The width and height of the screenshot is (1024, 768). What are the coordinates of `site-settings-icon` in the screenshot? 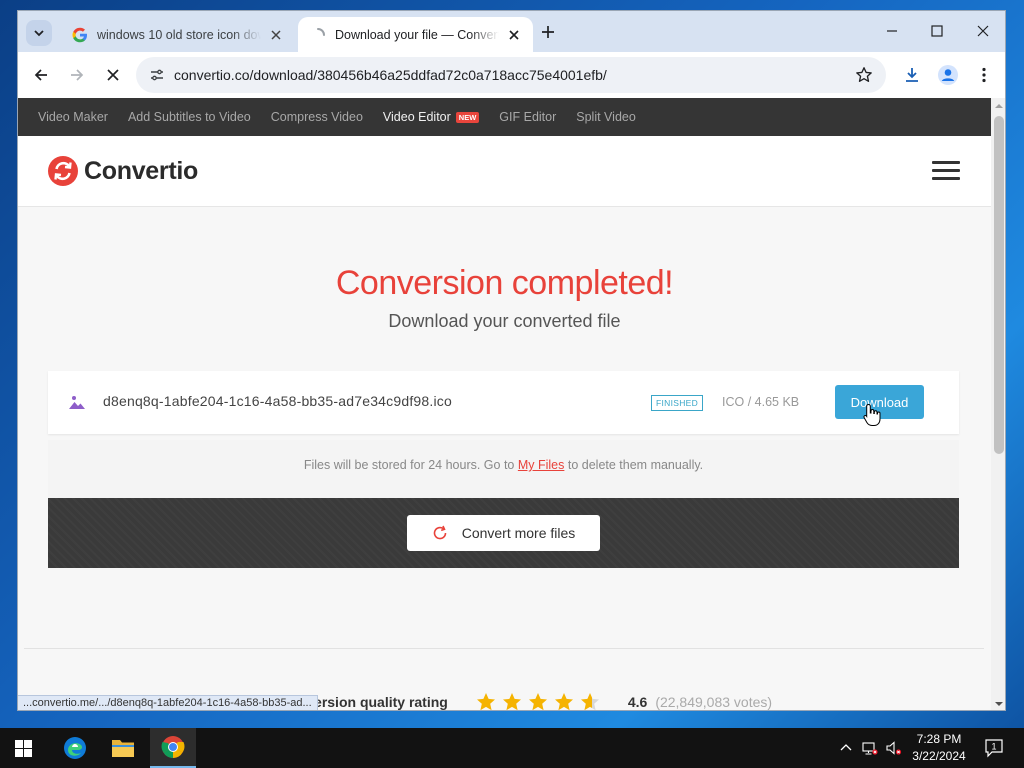 It's located at (157, 75).